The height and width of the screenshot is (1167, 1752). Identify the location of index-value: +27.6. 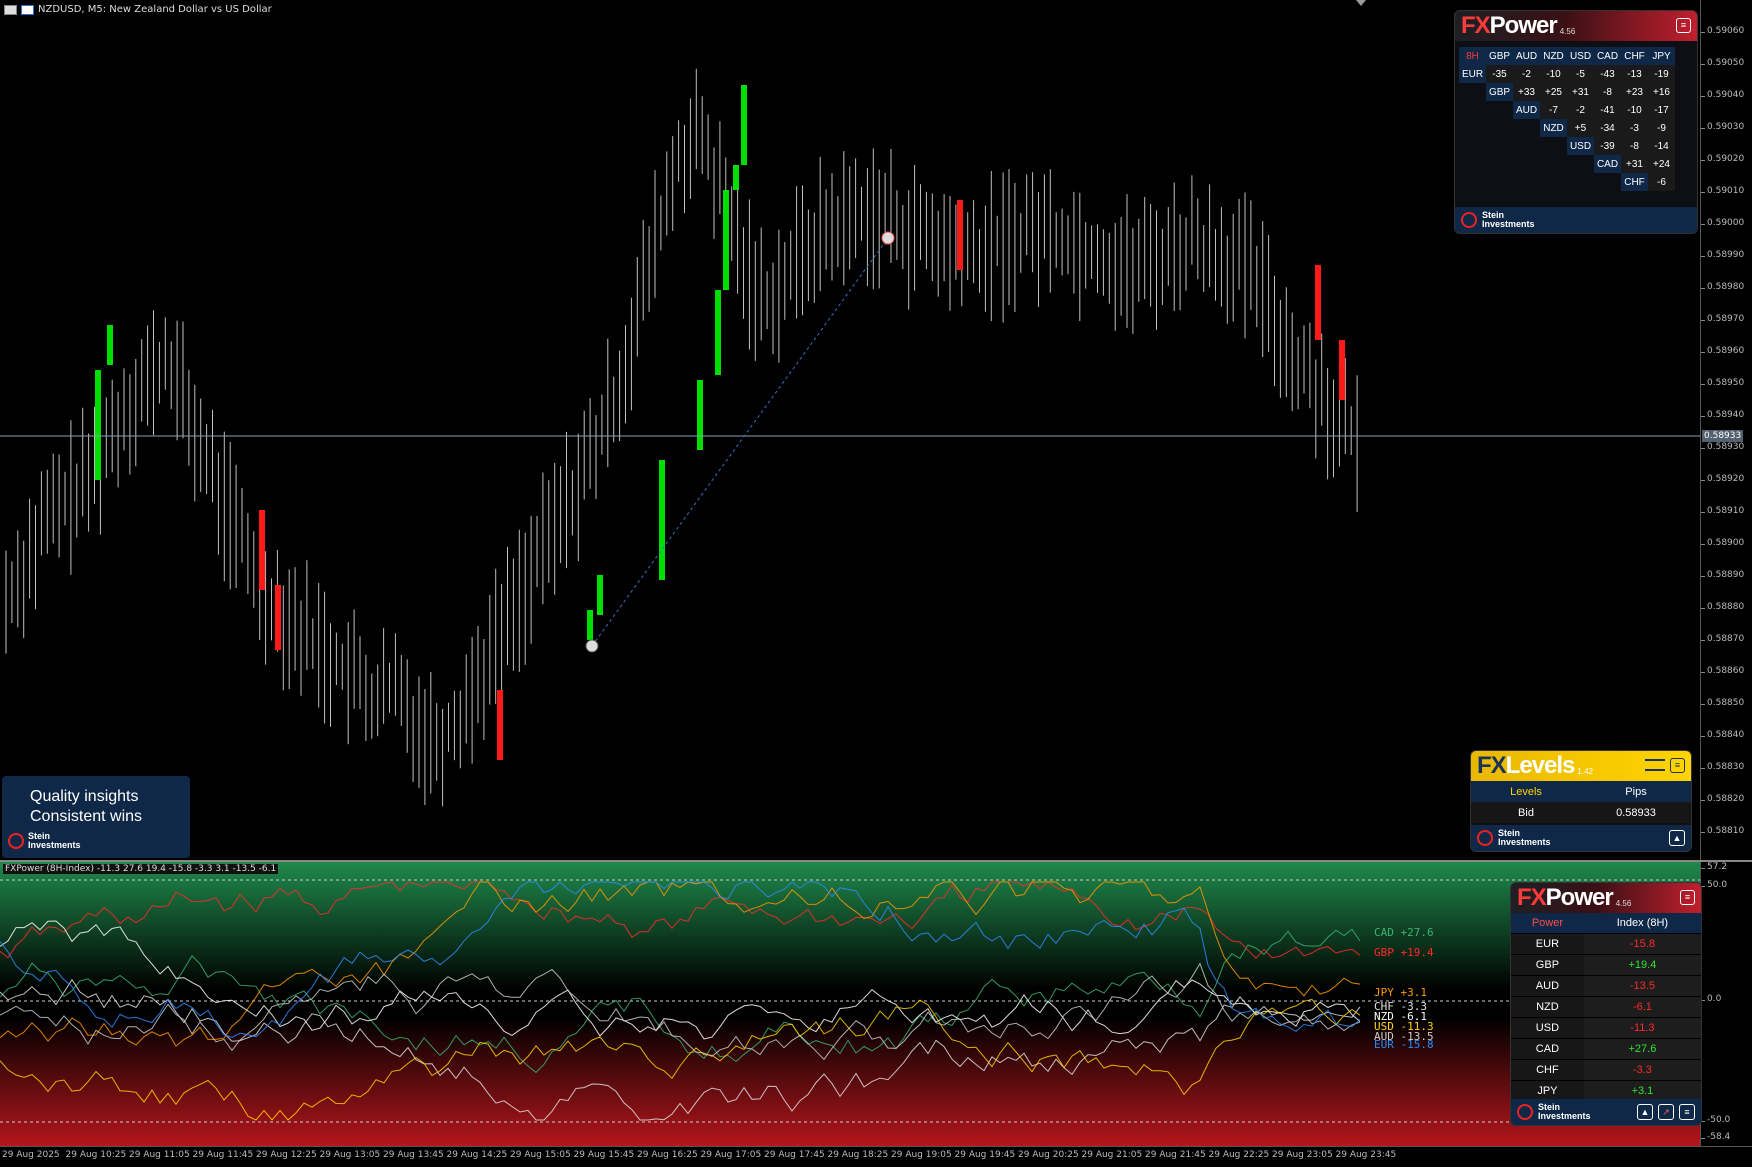
(1642, 1049).